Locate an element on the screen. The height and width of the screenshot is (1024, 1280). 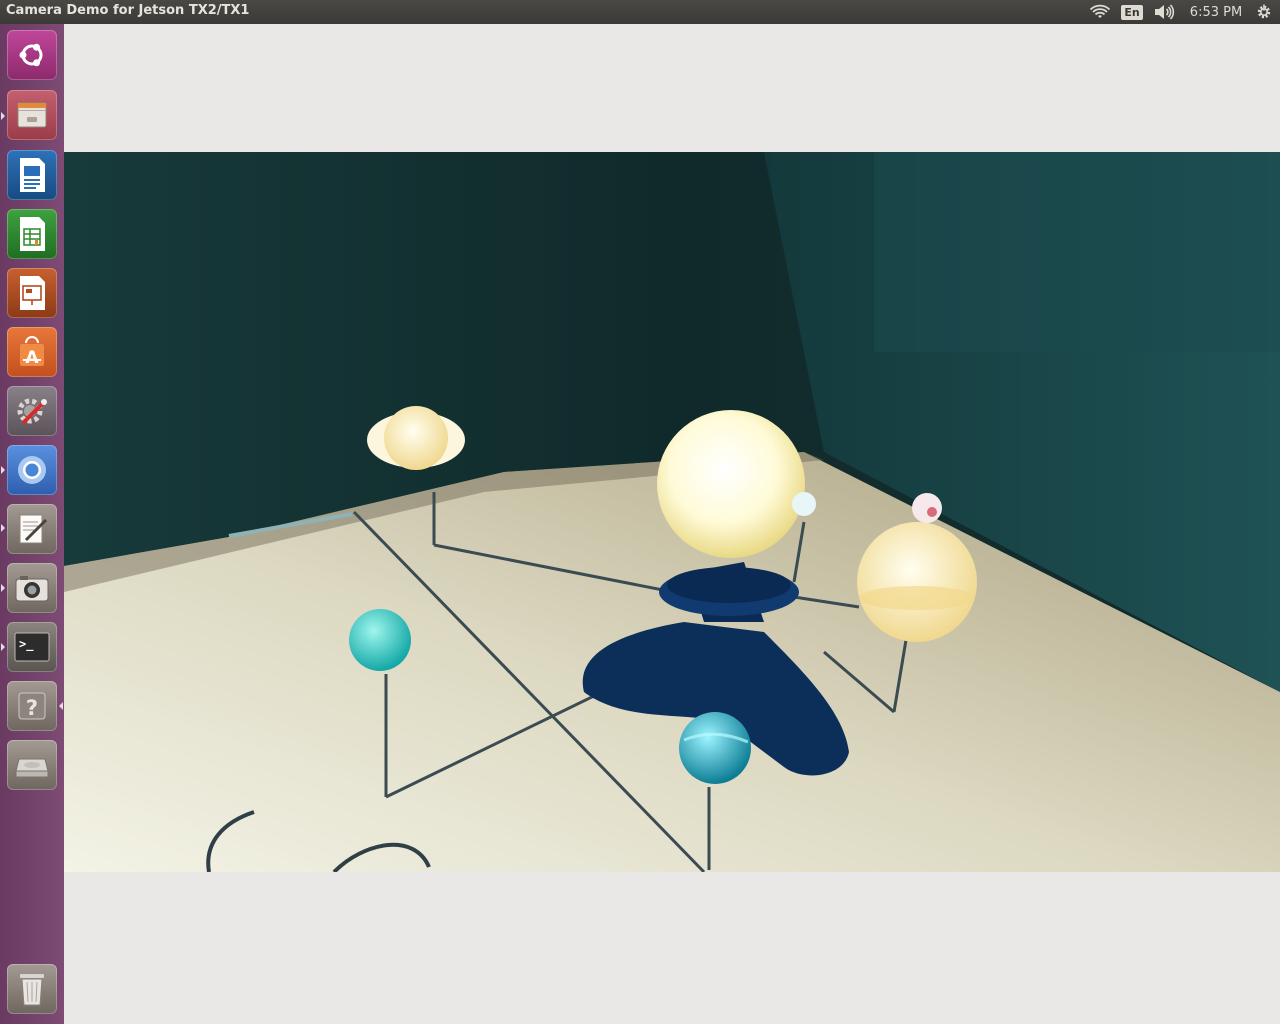
camera-app-button is located at coordinates (32, 588).